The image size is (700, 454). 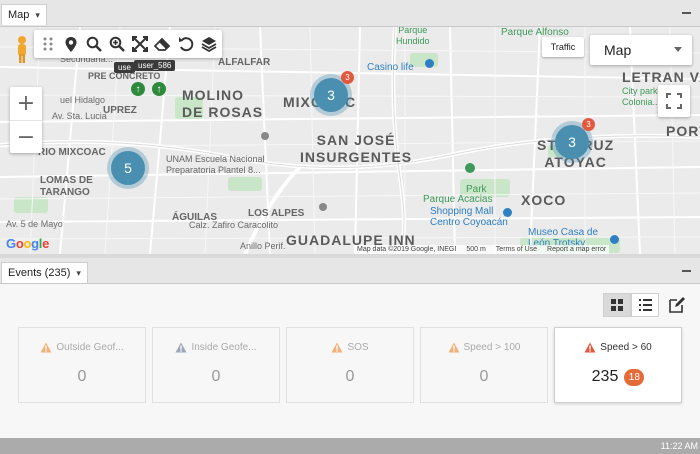 What do you see at coordinates (70, 44) in the screenshot?
I see `location-pin-icon` at bounding box center [70, 44].